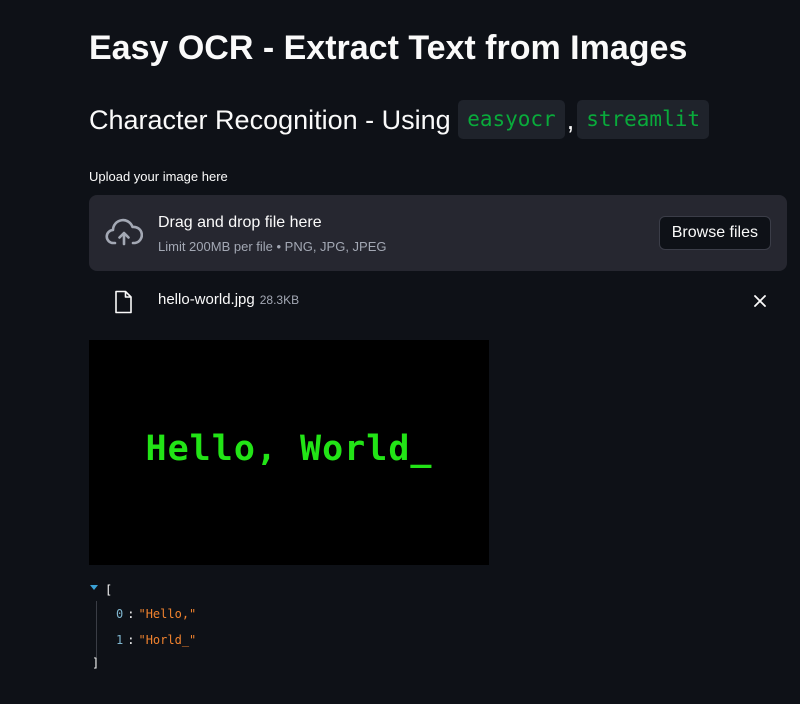  What do you see at coordinates (120, 640) in the screenshot?
I see `json-index: 1` at bounding box center [120, 640].